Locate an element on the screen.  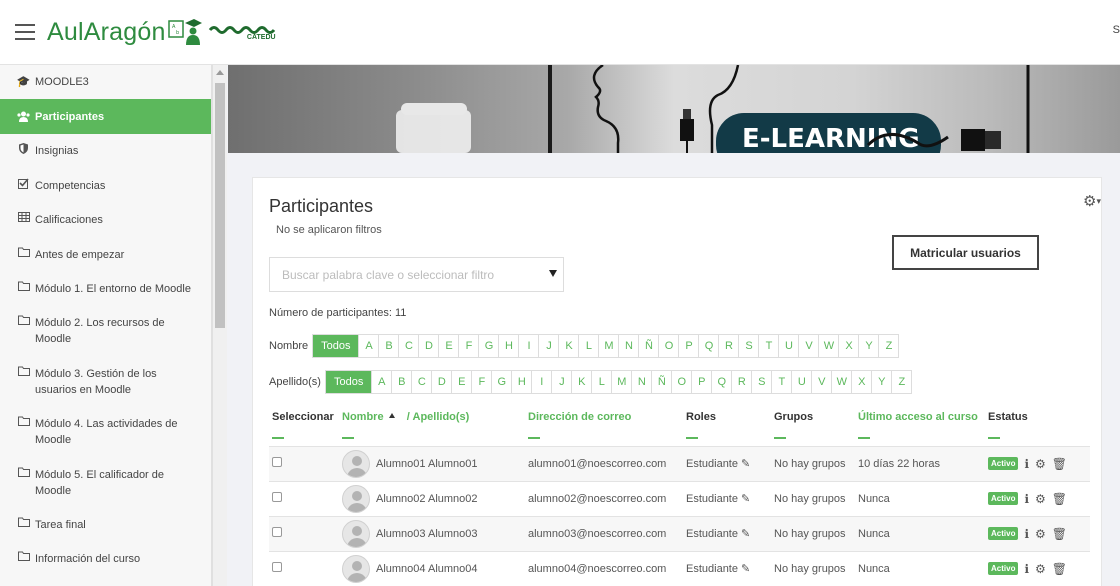
firstname-letter: Ñ is located at coordinates (648, 346).